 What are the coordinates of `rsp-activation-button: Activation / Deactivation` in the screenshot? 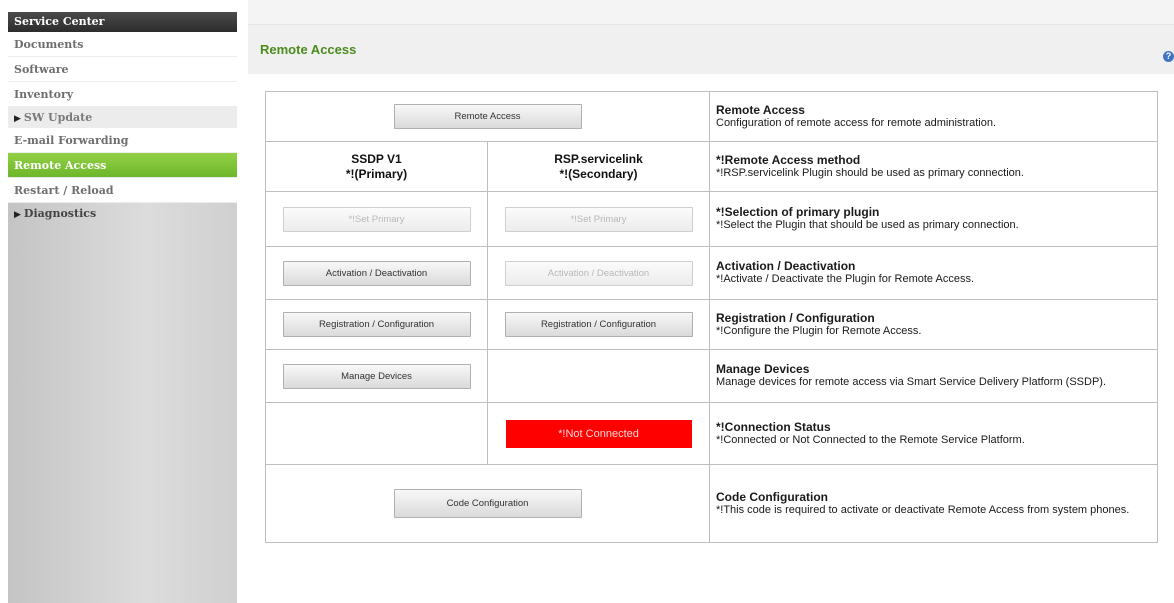 It's located at (598, 273).